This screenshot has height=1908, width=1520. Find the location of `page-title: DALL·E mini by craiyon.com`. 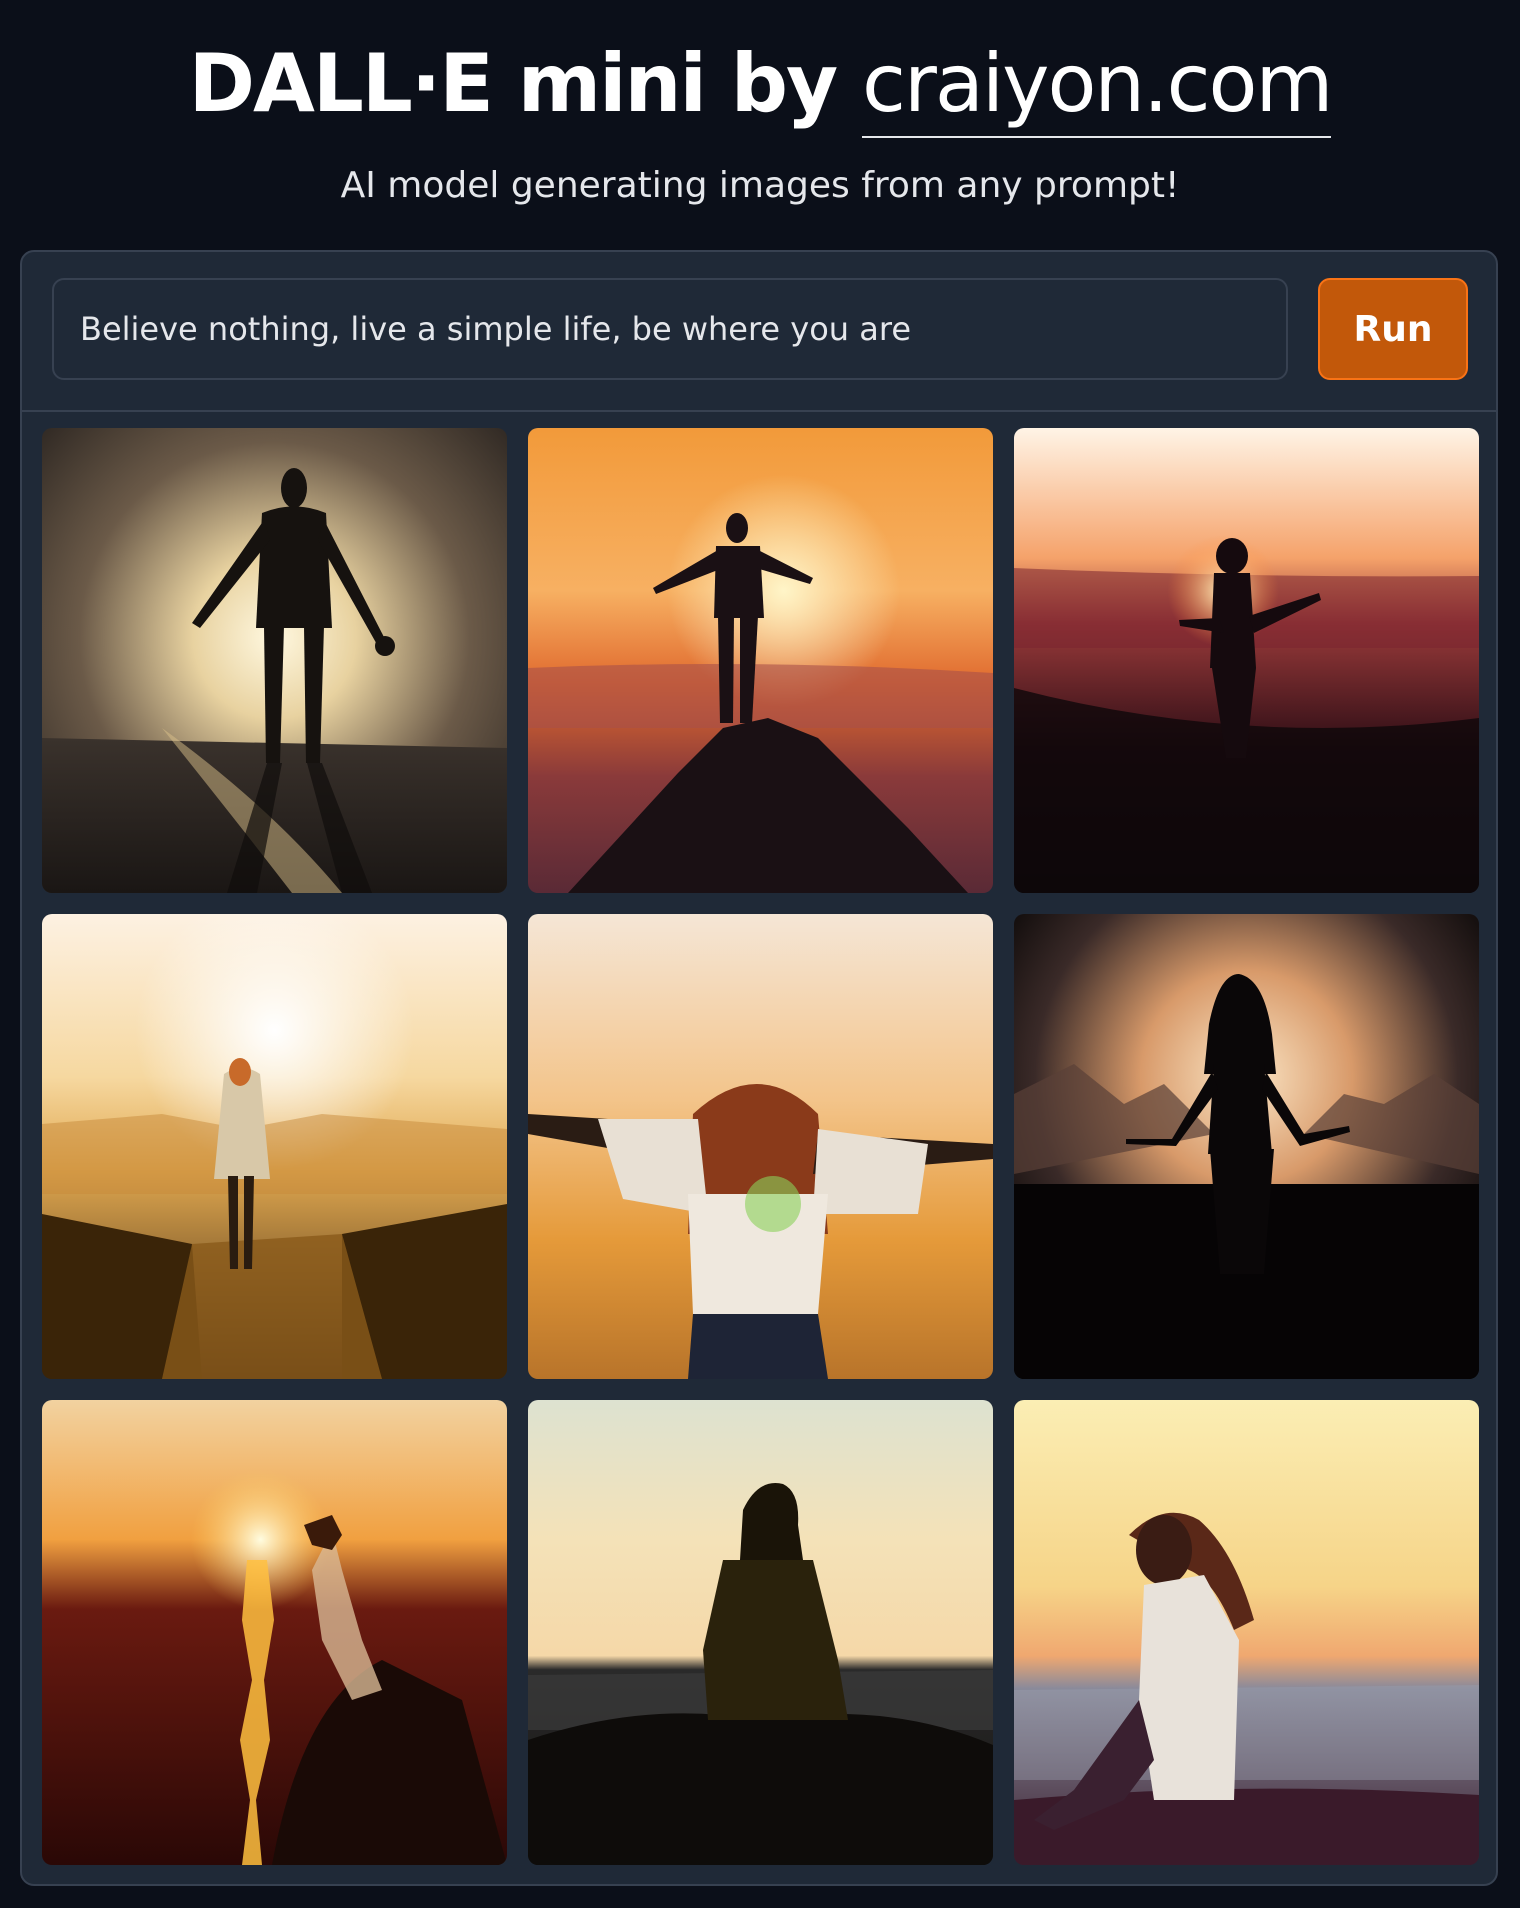

page-title: DALL·E mini by craiyon.com is located at coordinates (760, 86).